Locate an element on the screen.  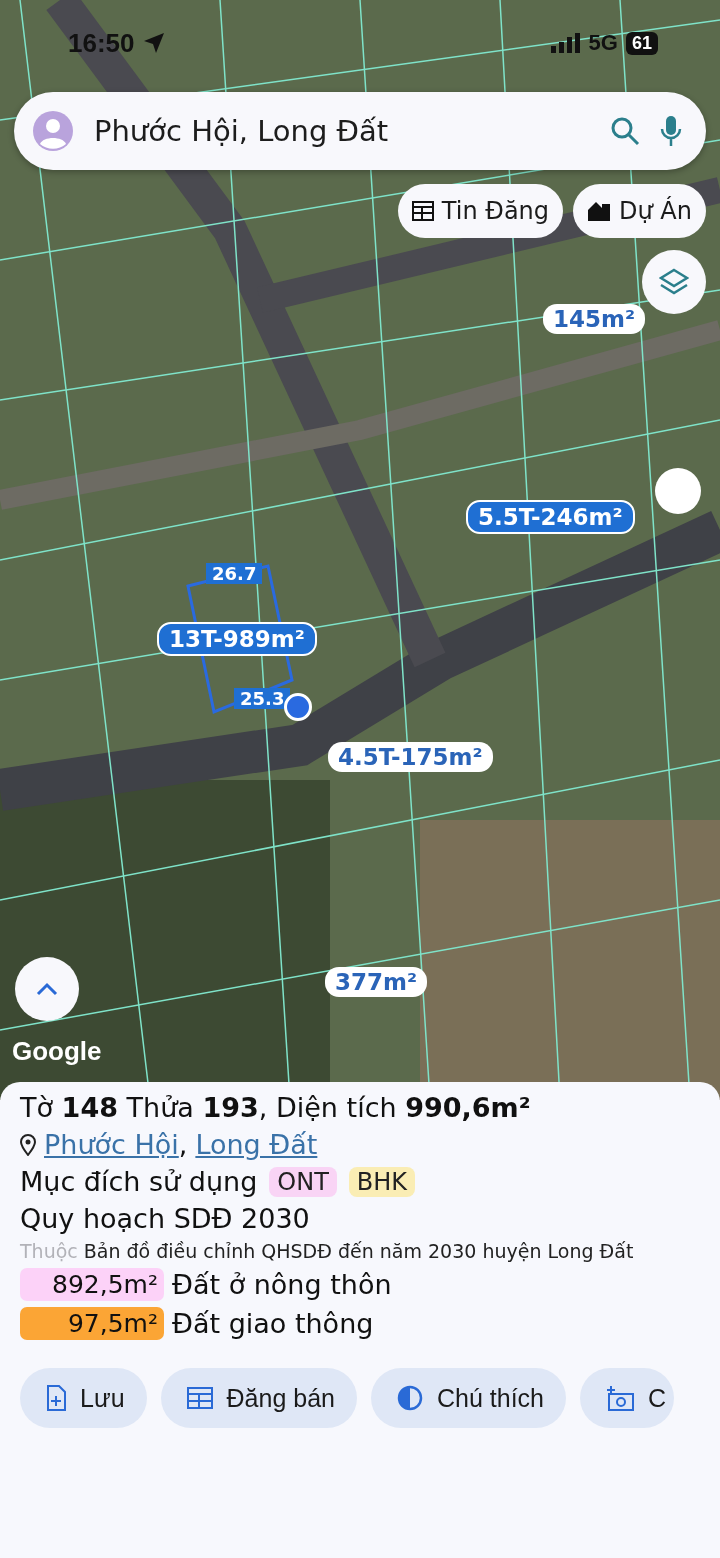
area-badge: 97,5m² is located at coordinates (92, 1323).